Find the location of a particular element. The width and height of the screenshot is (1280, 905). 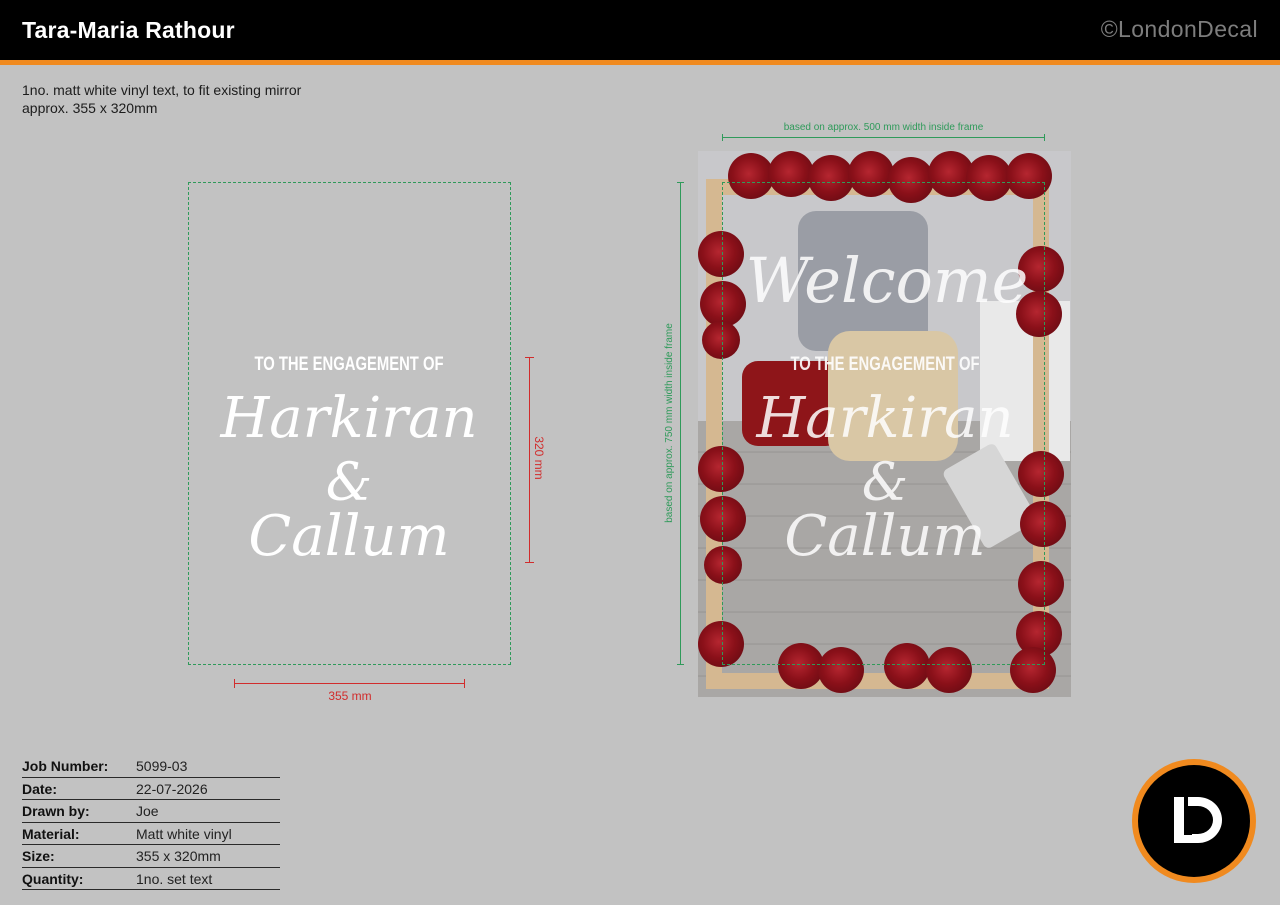

spec-row-material: Material: Matt white vinyl is located at coordinates (151, 834).